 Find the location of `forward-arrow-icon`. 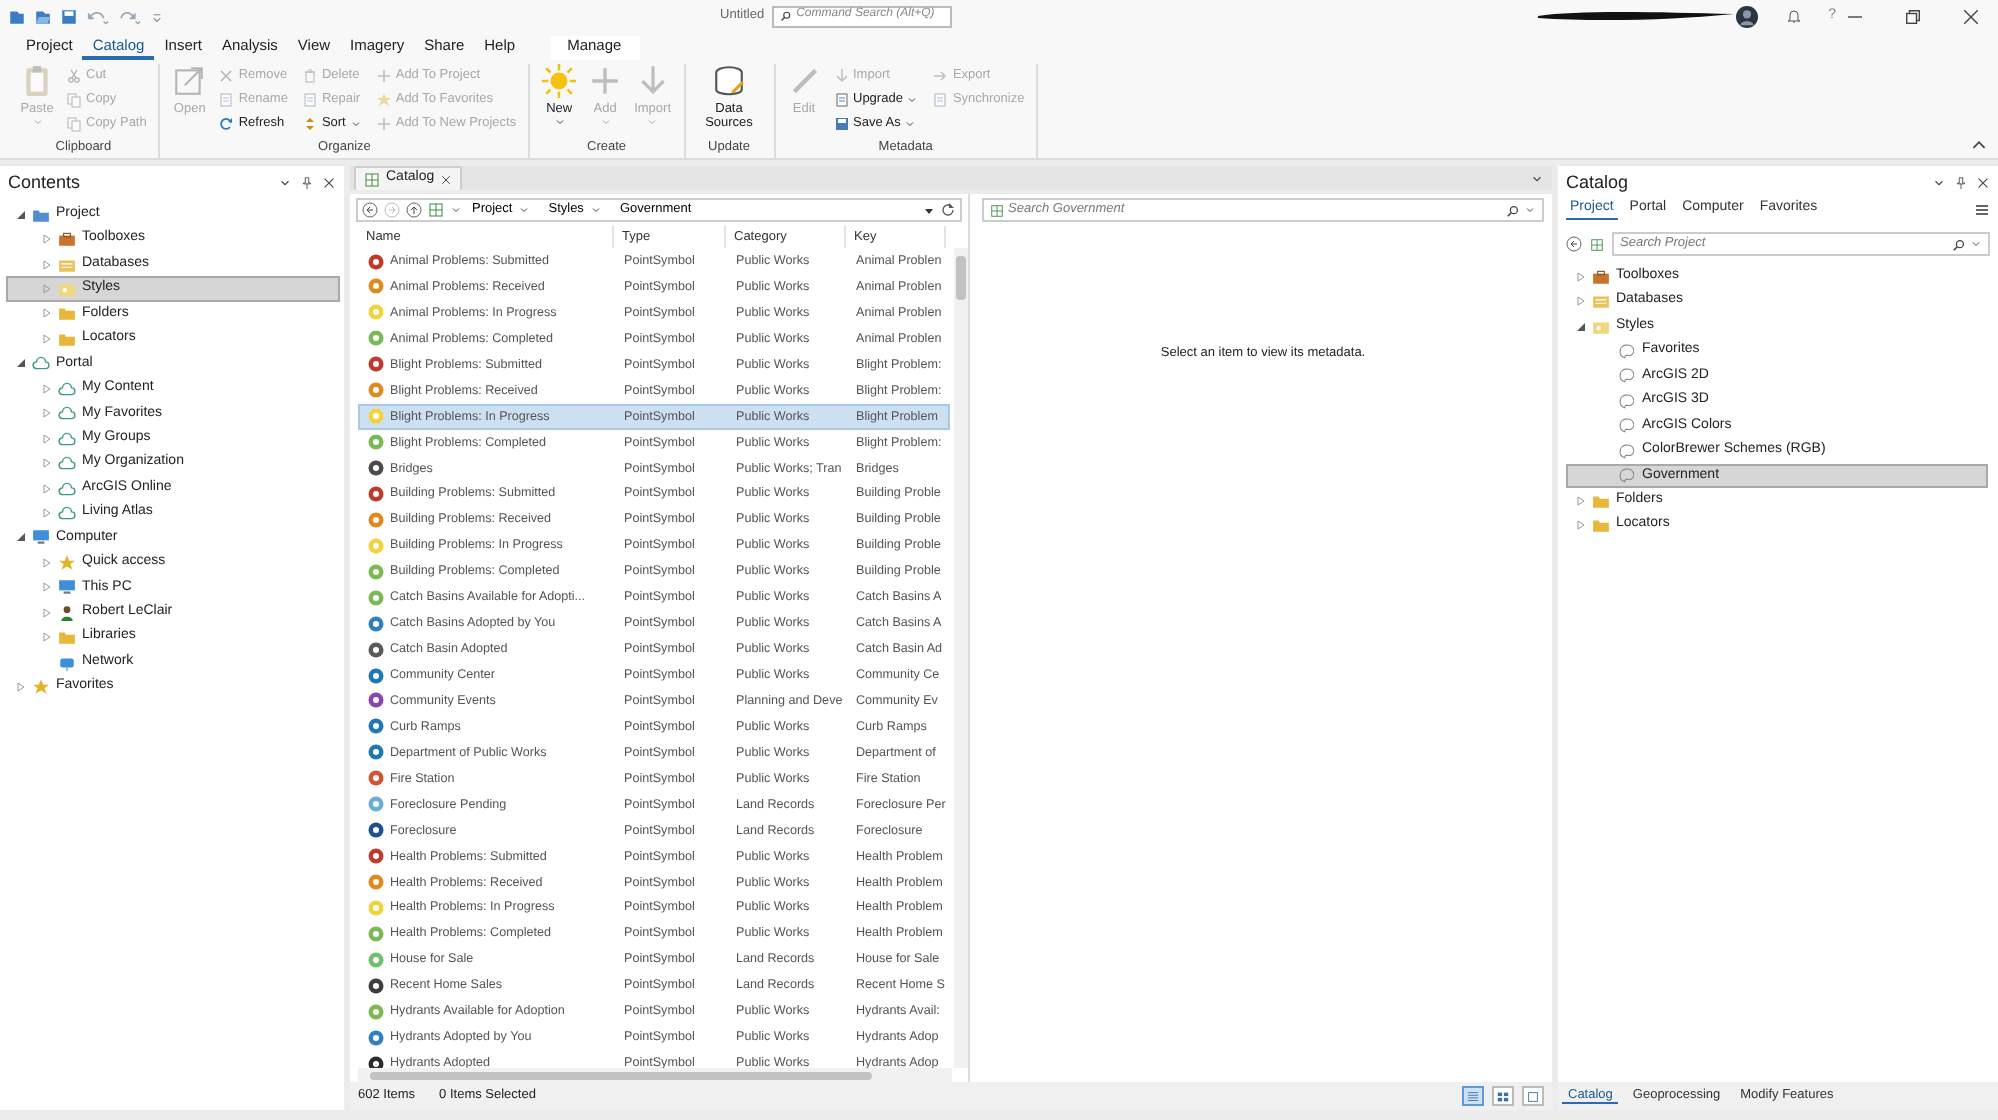

forward-arrow-icon is located at coordinates (392, 210).